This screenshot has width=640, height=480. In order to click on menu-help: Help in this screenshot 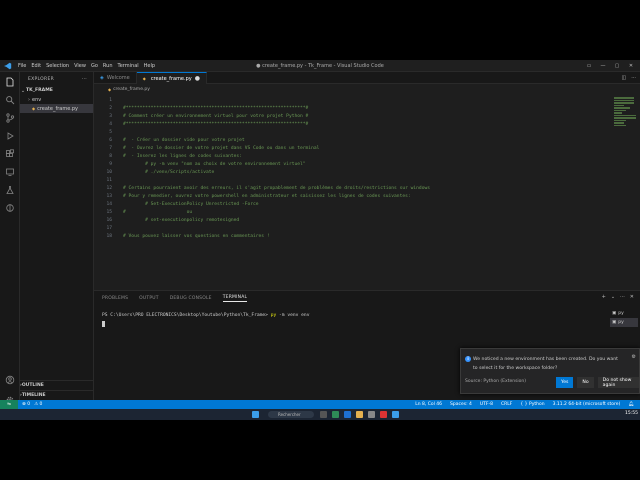, I will do `click(149, 66)`.